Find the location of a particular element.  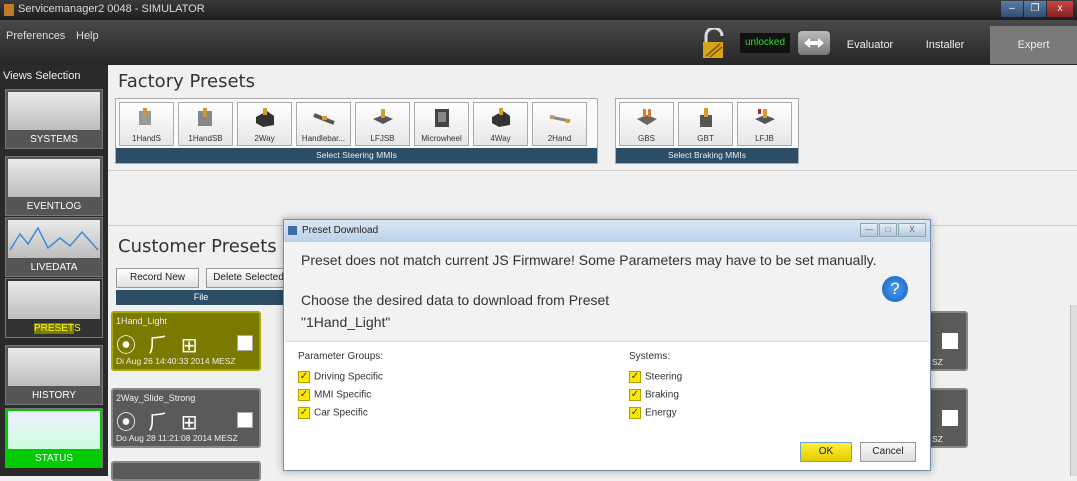

driving-specific-checkbox: ✓ Driving Specific is located at coordinates (340, 377).